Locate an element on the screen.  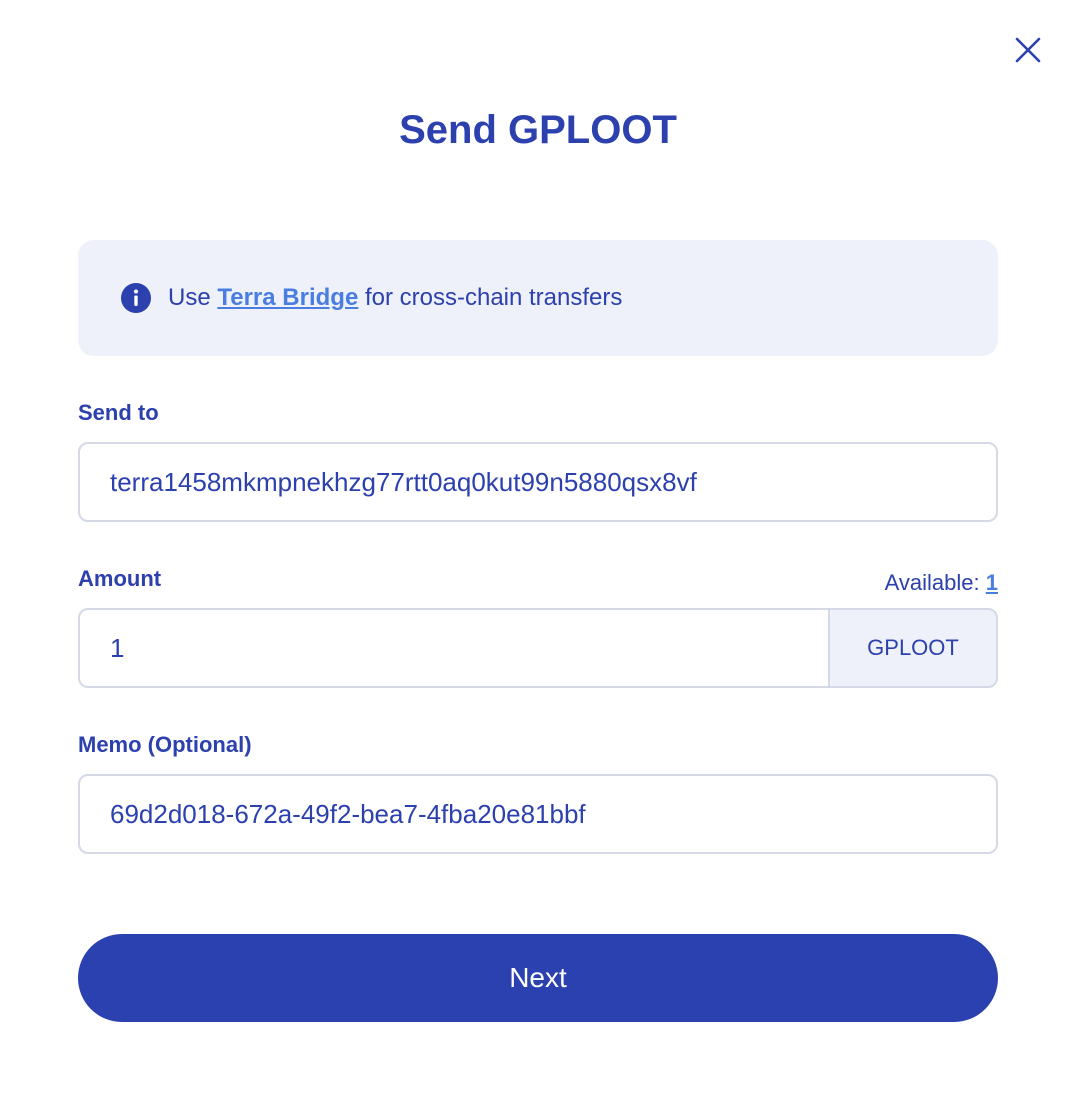
next-button: Next is located at coordinates (538, 978).